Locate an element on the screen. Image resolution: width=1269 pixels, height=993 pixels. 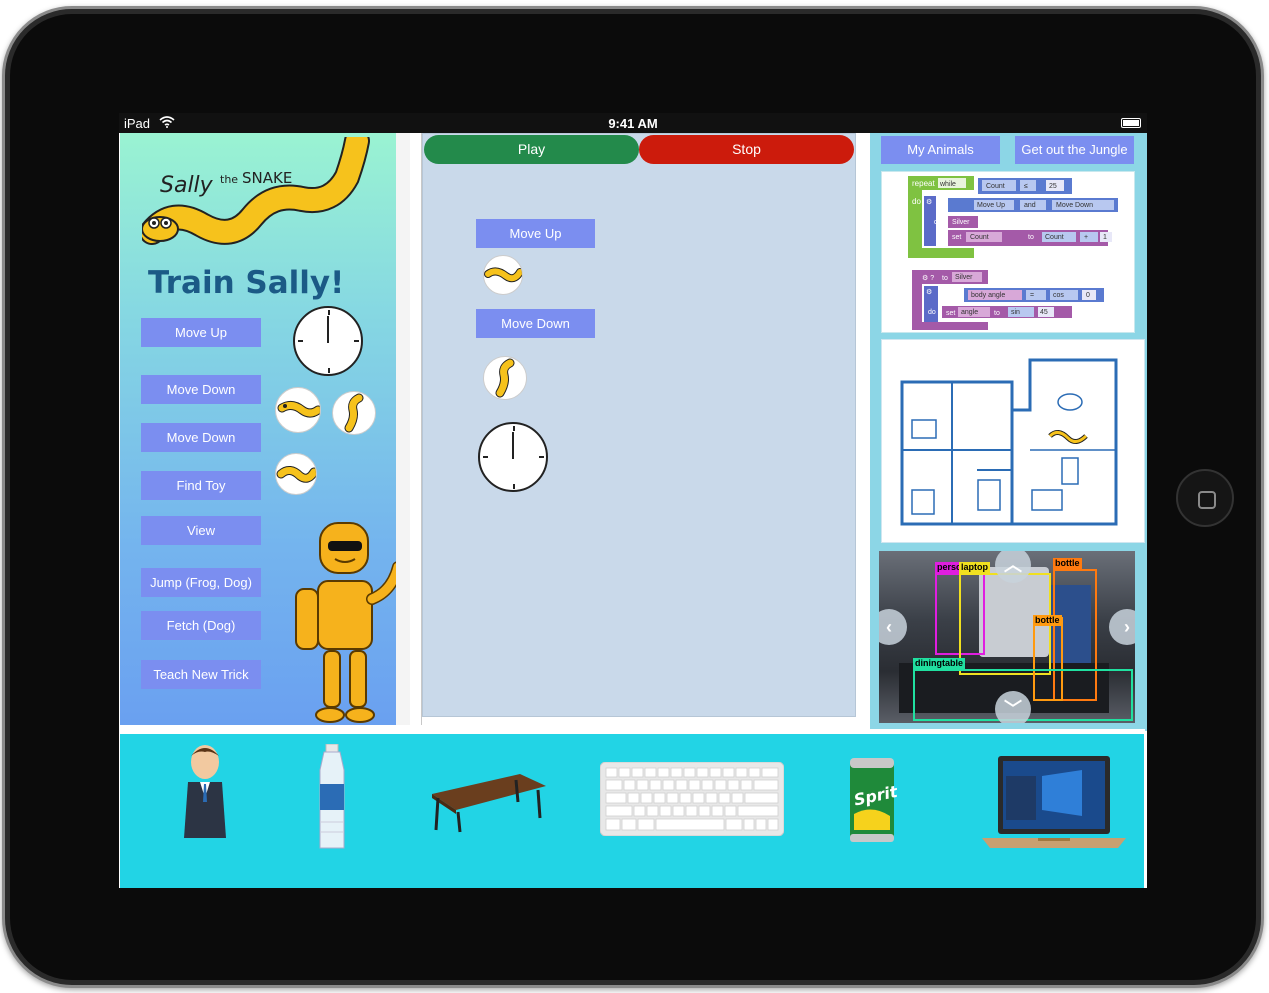
teach-new-trick-button: Teach New Trick is located at coordinates (201, 674).